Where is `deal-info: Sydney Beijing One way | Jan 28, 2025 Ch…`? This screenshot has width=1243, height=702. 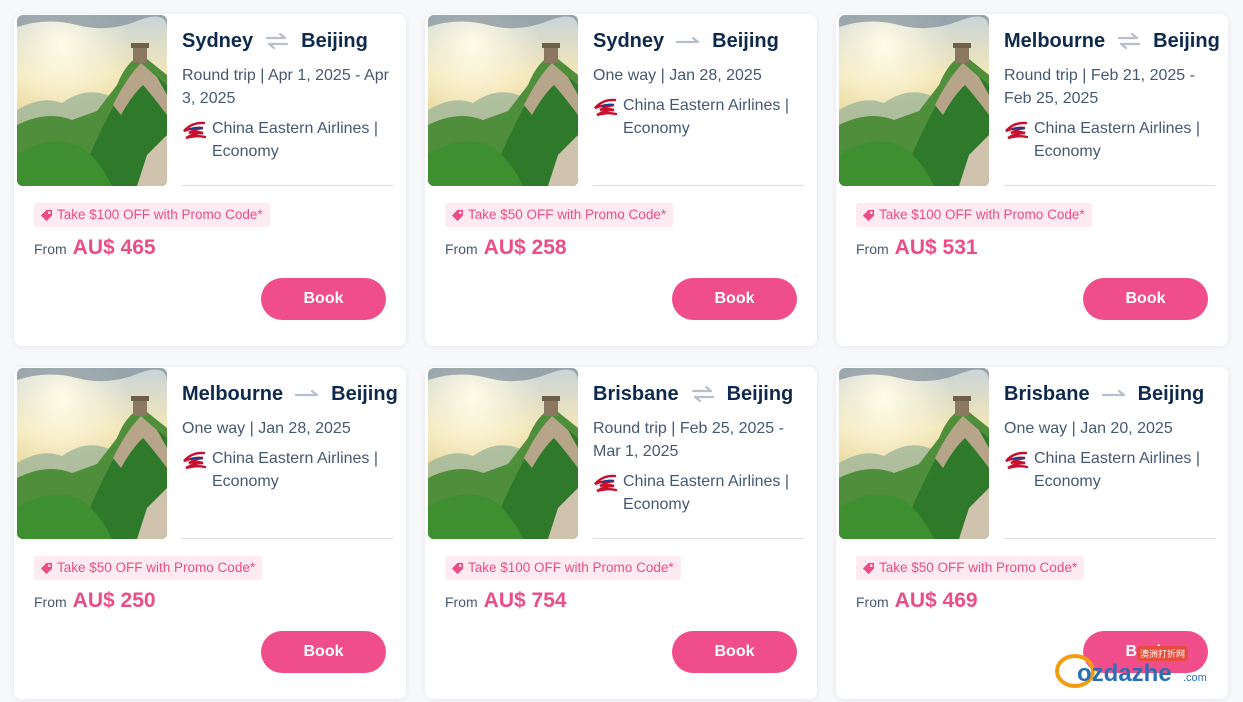 deal-info: Sydney Beijing One way | Jan 28, 2025 Ch… is located at coordinates (698, 106).